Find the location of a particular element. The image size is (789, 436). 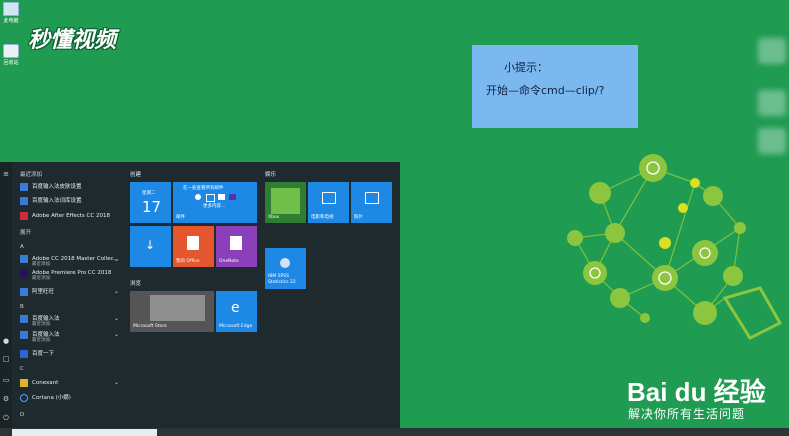

outlook-icon is located at coordinates (210, 198).